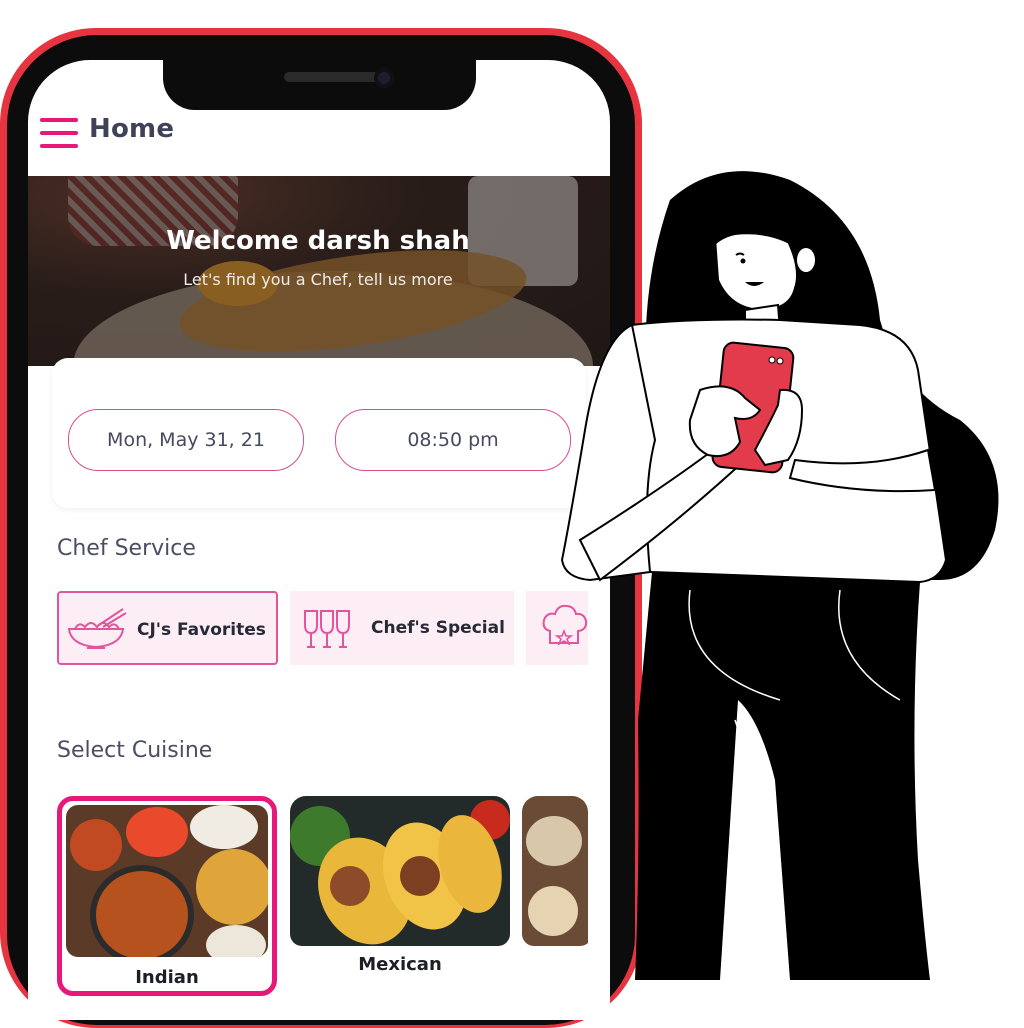  I want to click on service-label: CJ's Favorites, so click(201, 630).